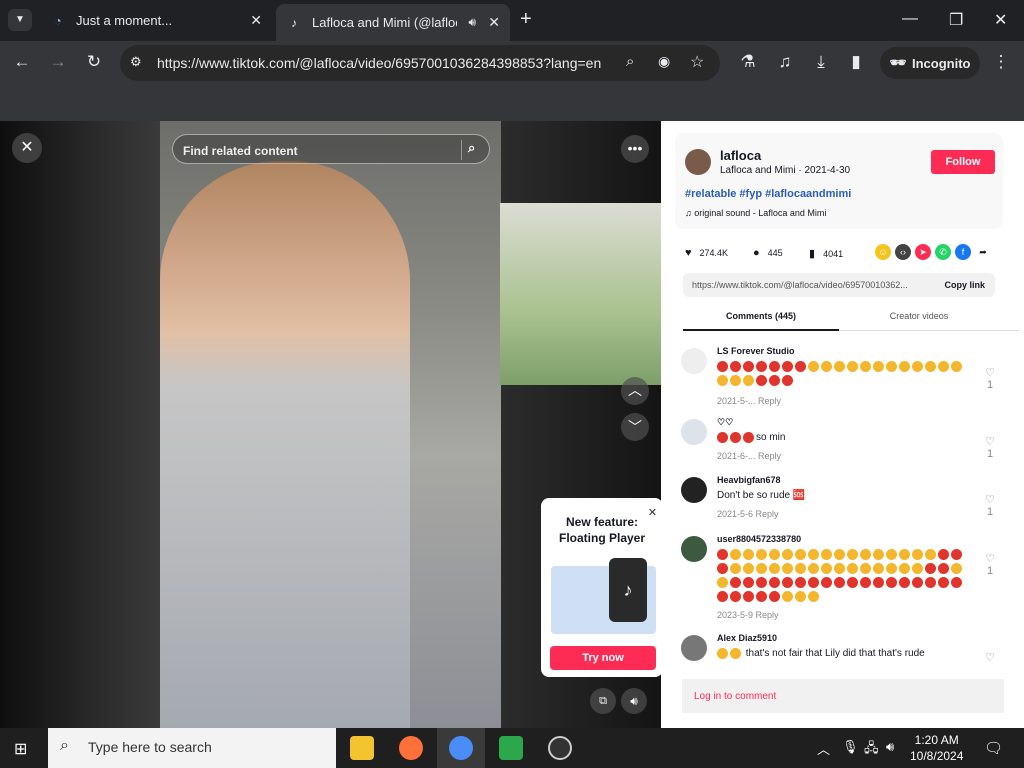  I want to click on chevron-up-icon: ︿, so click(823, 748).